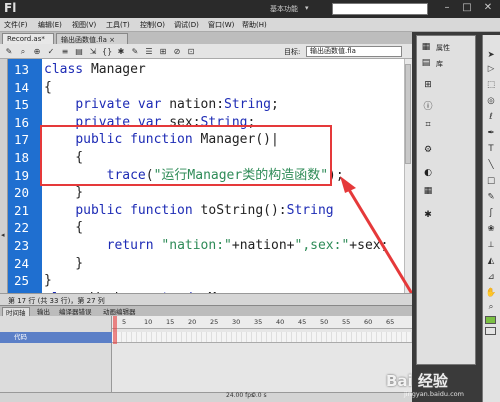 The image size is (500, 402). I want to click on align-icon: ⊞, so click(428, 85).